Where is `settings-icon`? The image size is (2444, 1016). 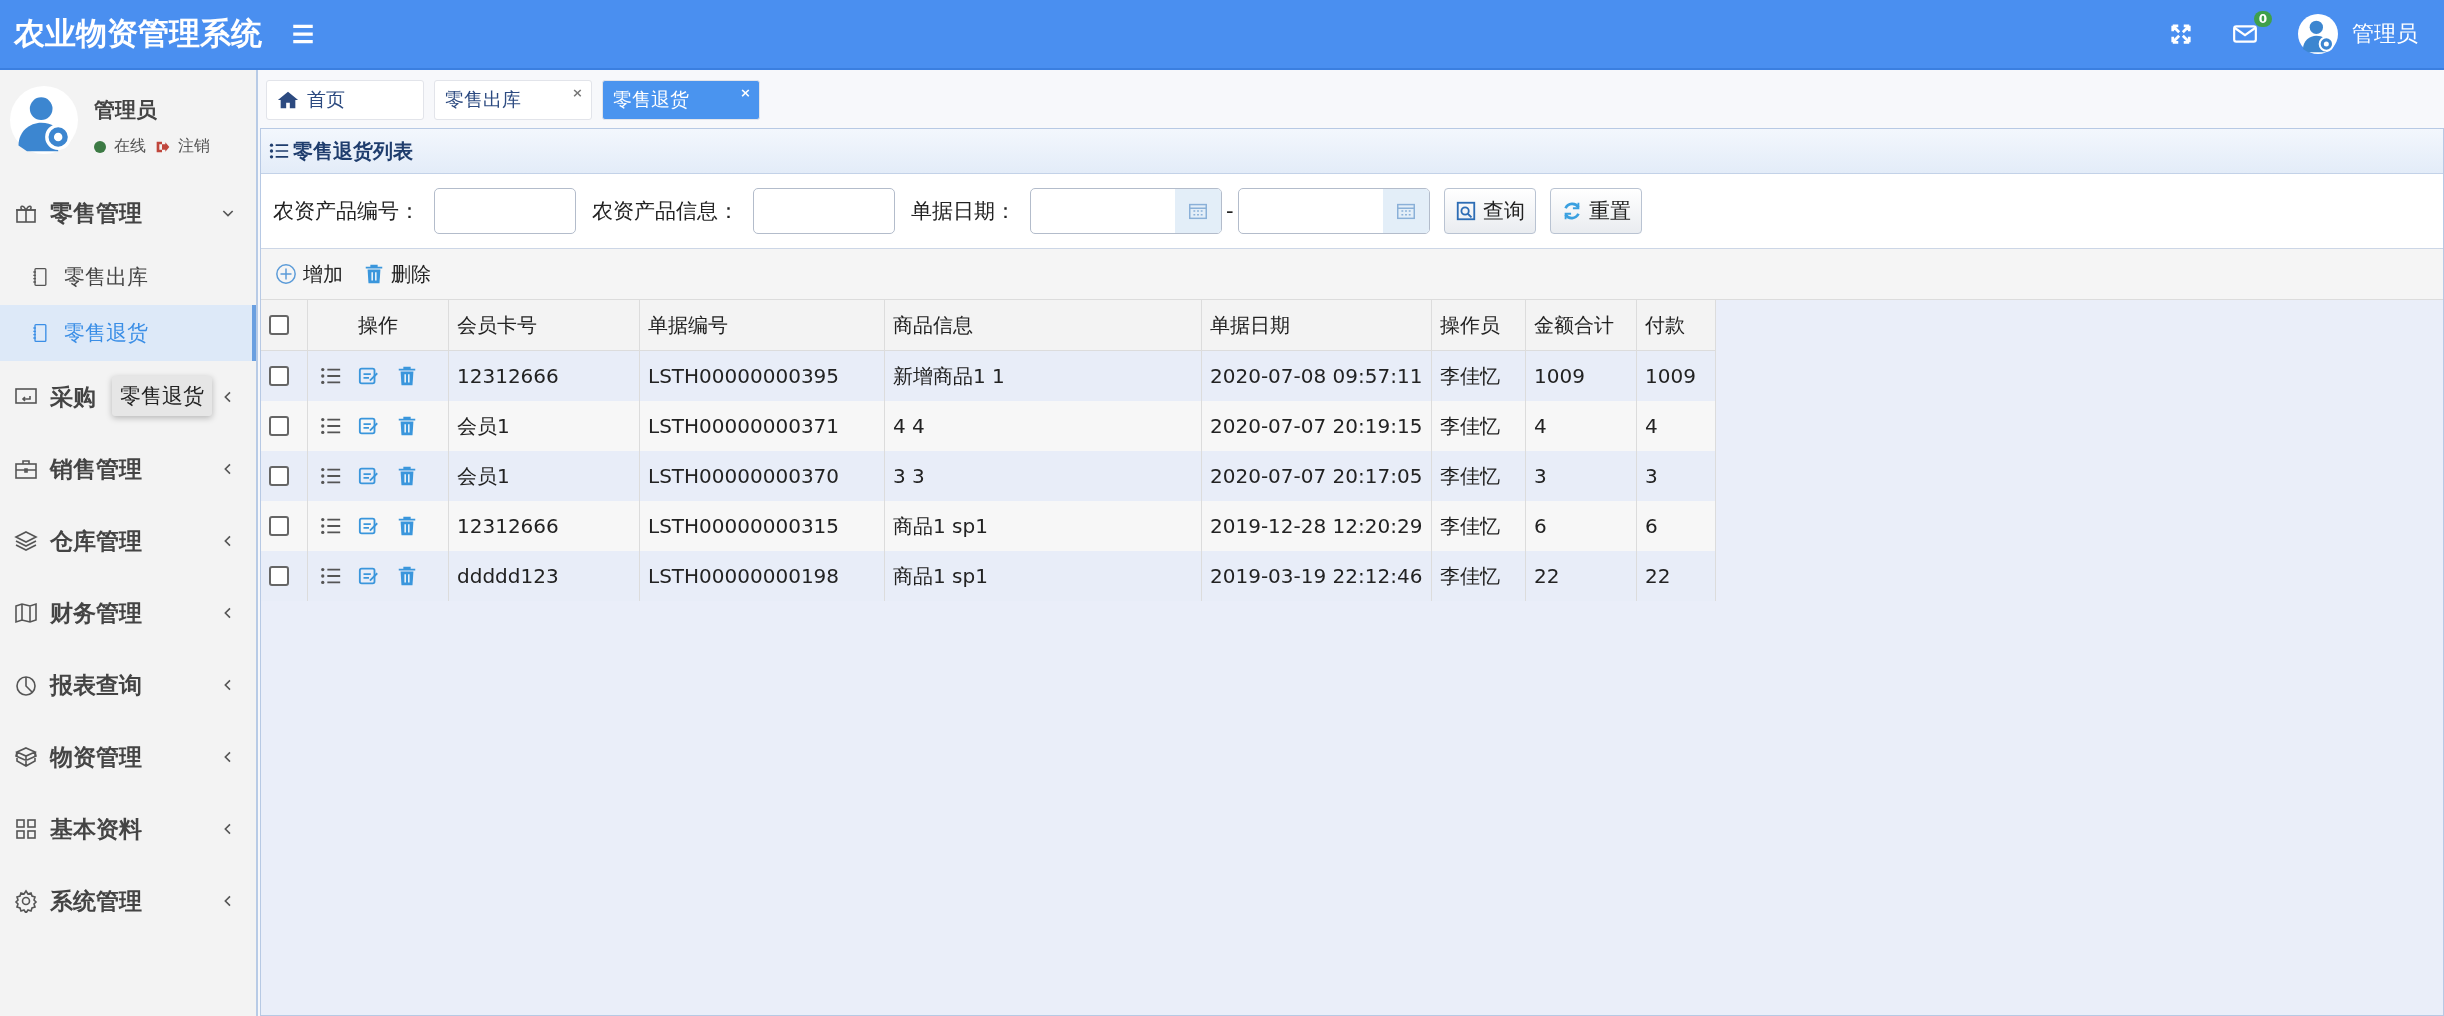
settings-icon is located at coordinates (26, 901).